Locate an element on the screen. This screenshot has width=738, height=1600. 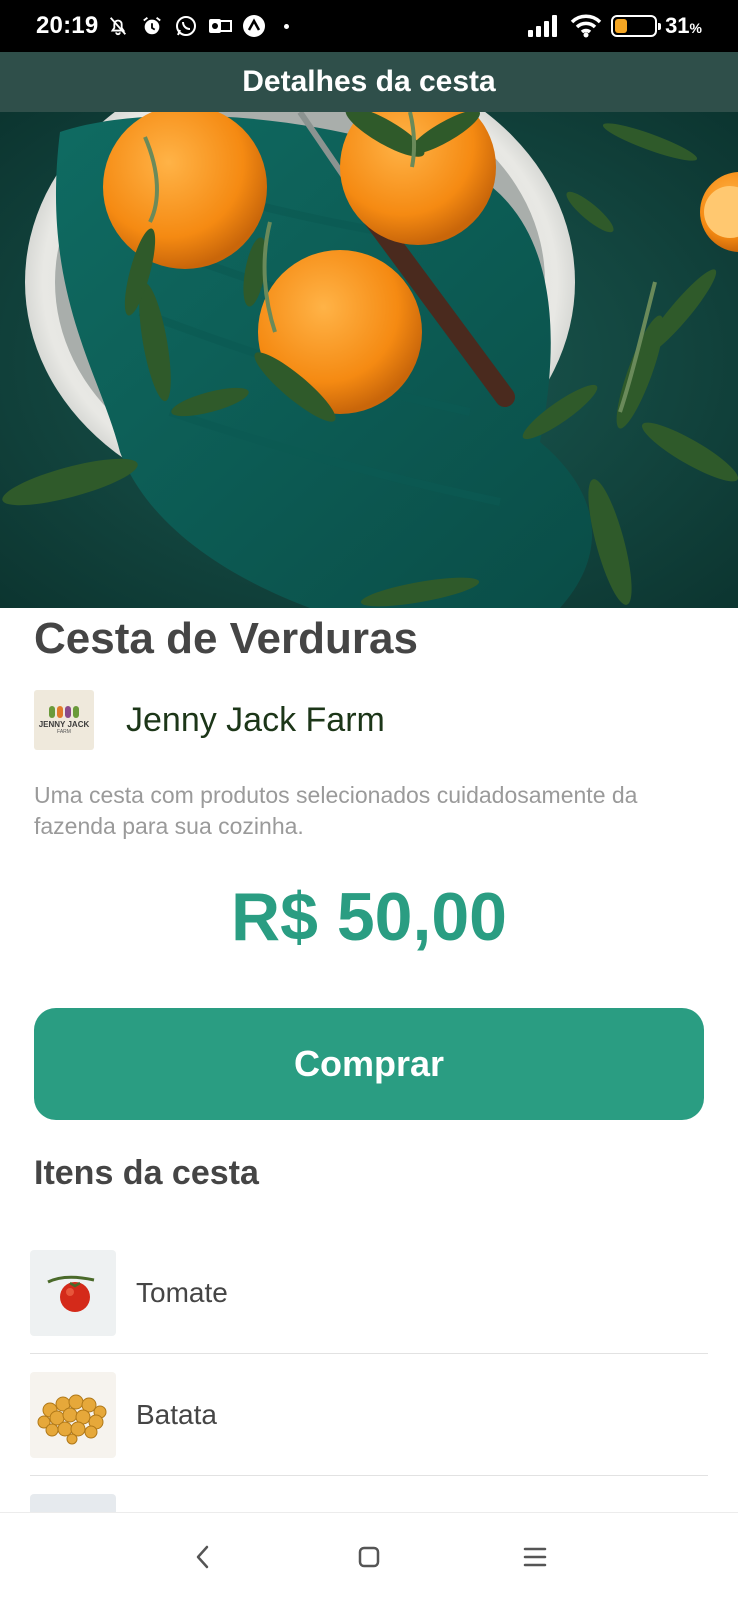
app-icon is located at coordinates (254, 26).